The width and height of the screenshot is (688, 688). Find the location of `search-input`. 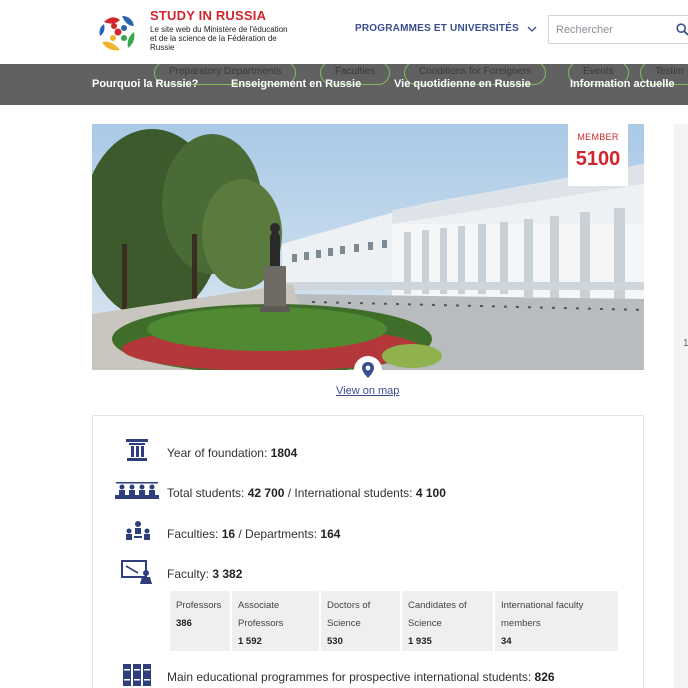

search-input is located at coordinates (609, 29).